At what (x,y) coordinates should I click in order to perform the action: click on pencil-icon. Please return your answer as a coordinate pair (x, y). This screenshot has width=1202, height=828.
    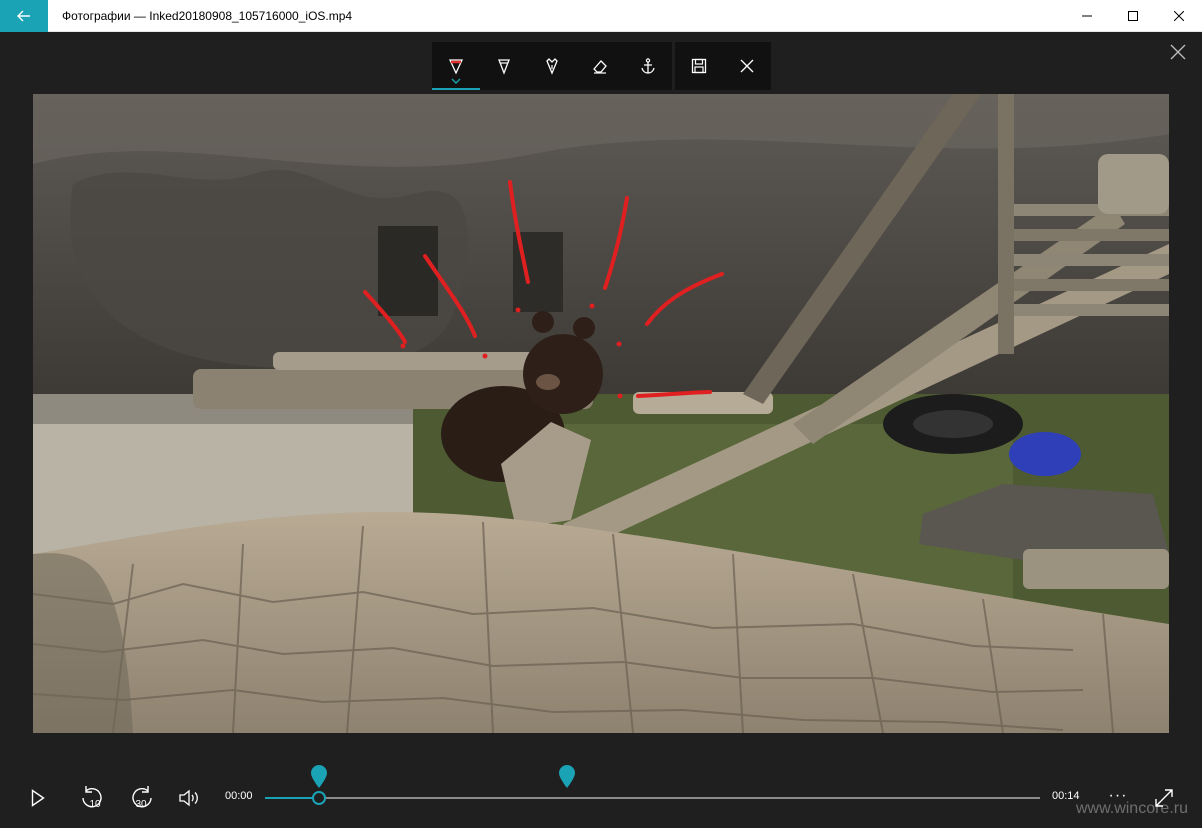
    Looking at the image, I should click on (504, 67).